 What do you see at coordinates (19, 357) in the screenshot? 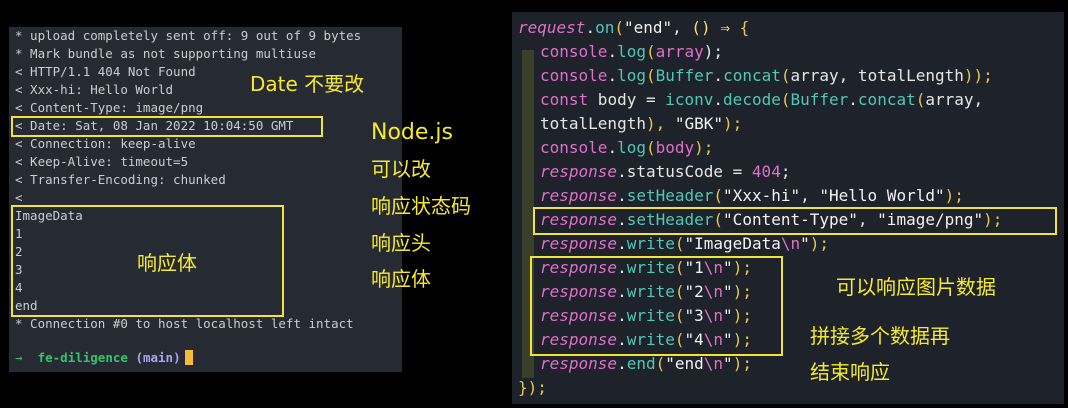
I see `prompt-arrow-icon: →` at bounding box center [19, 357].